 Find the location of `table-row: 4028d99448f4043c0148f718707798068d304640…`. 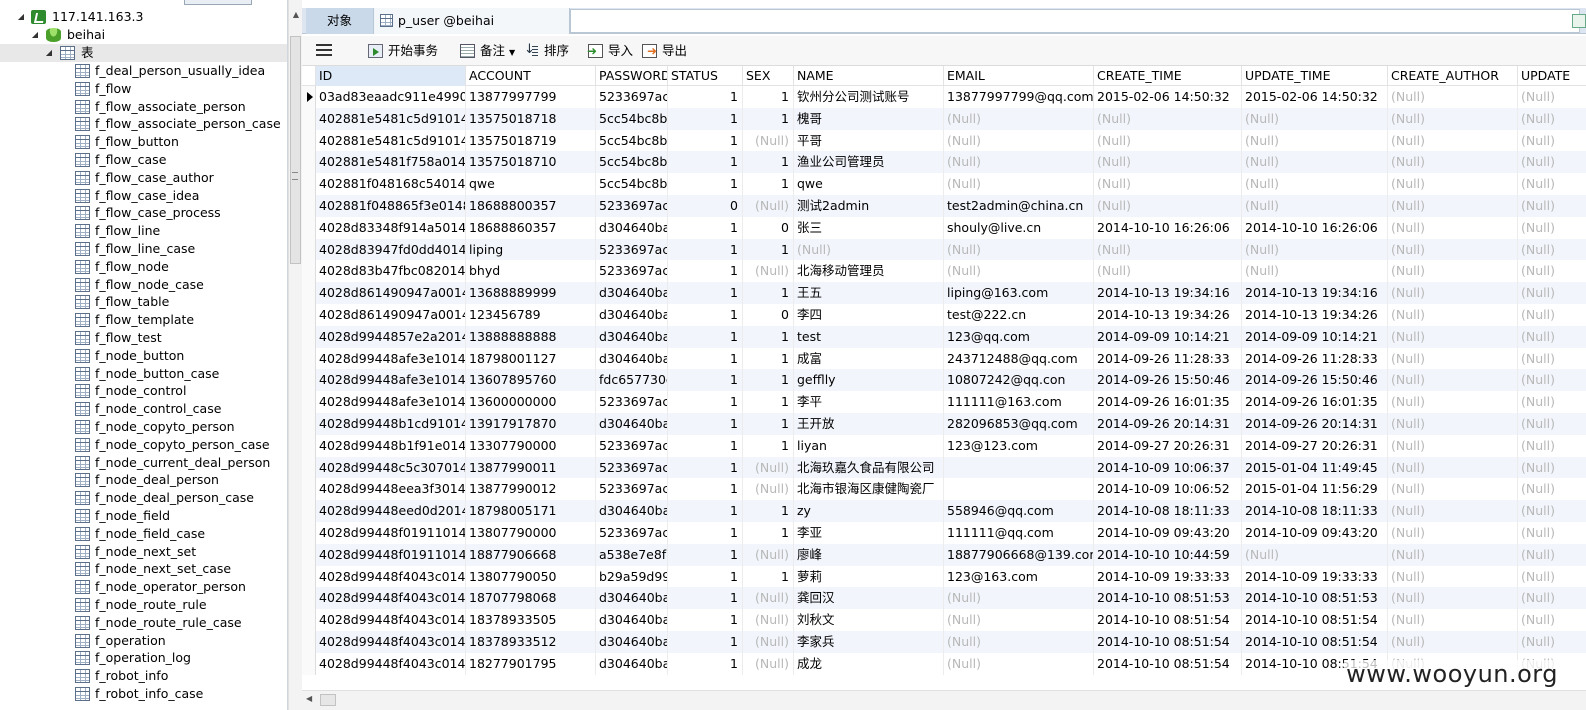

table-row: 4028d99448f4043c0148f718707798068d304640… is located at coordinates (944, 598).